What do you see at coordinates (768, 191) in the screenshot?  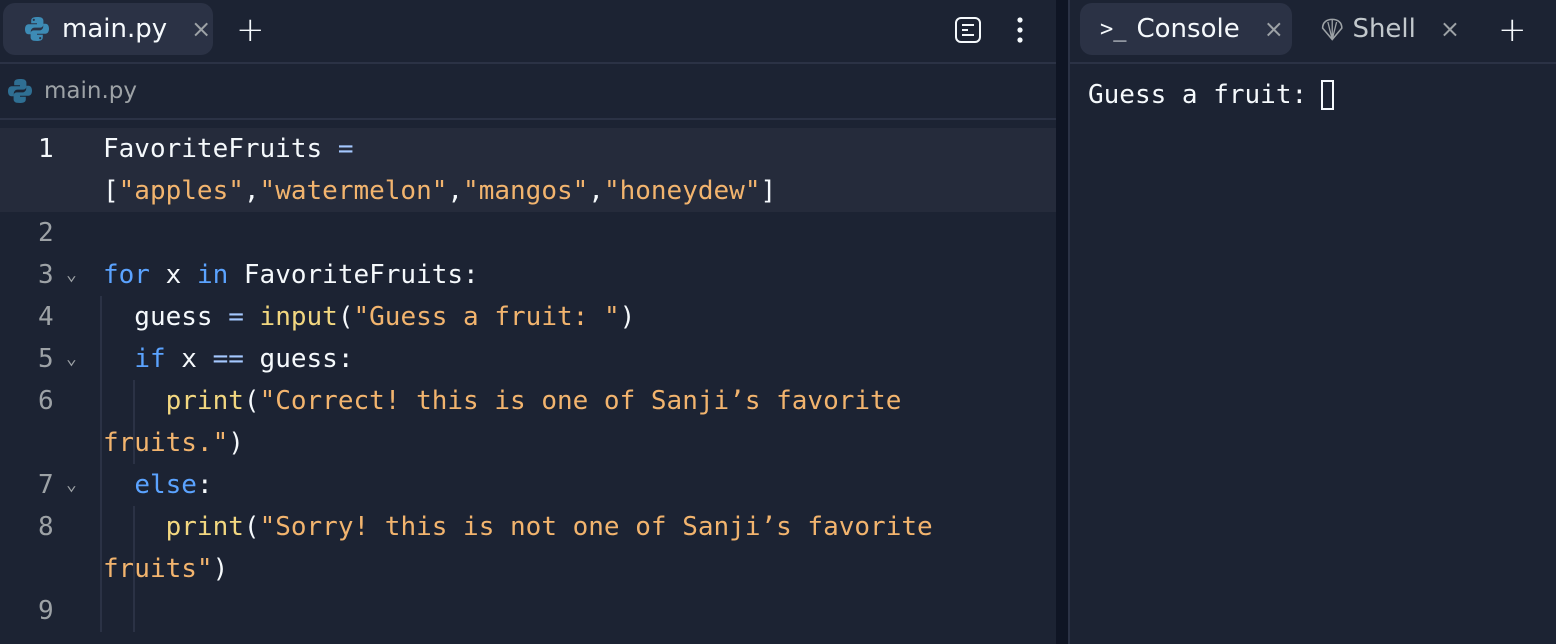 I see `code-token: ]` at bounding box center [768, 191].